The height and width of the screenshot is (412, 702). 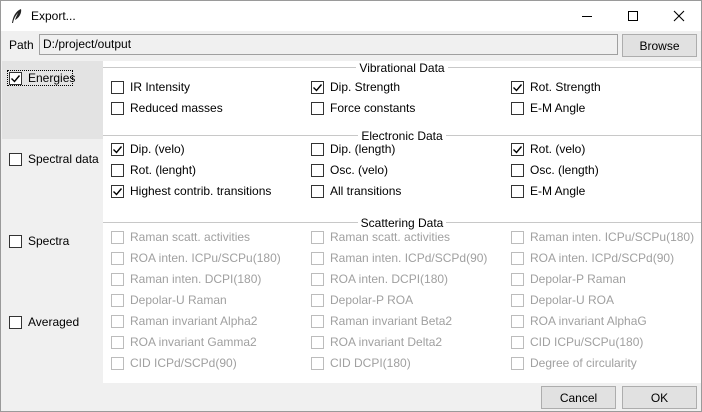 What do you see at coordinates (386, 342) in the screenshot?
I see `checkbox-label: ROA invariant Delta2` at bounding box center [386, 342].